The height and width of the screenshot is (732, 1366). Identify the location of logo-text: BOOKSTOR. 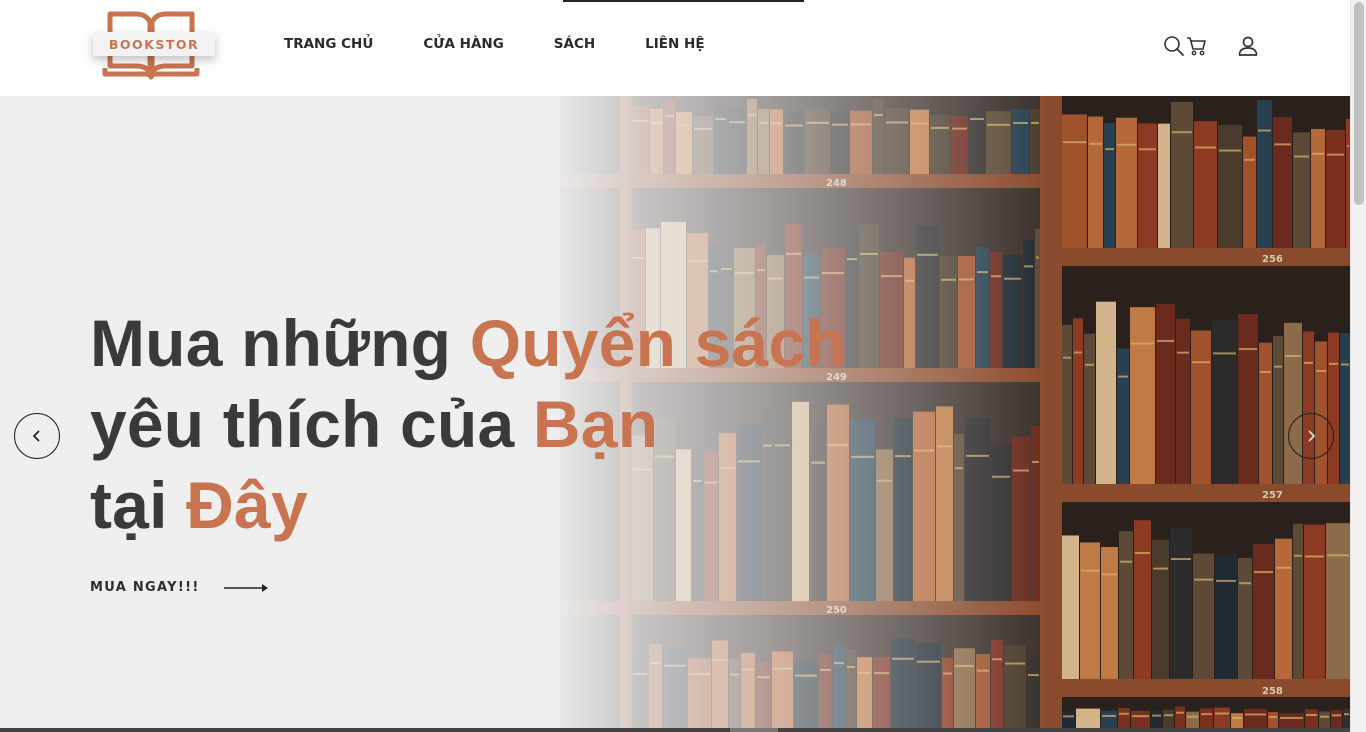
(154, 44).